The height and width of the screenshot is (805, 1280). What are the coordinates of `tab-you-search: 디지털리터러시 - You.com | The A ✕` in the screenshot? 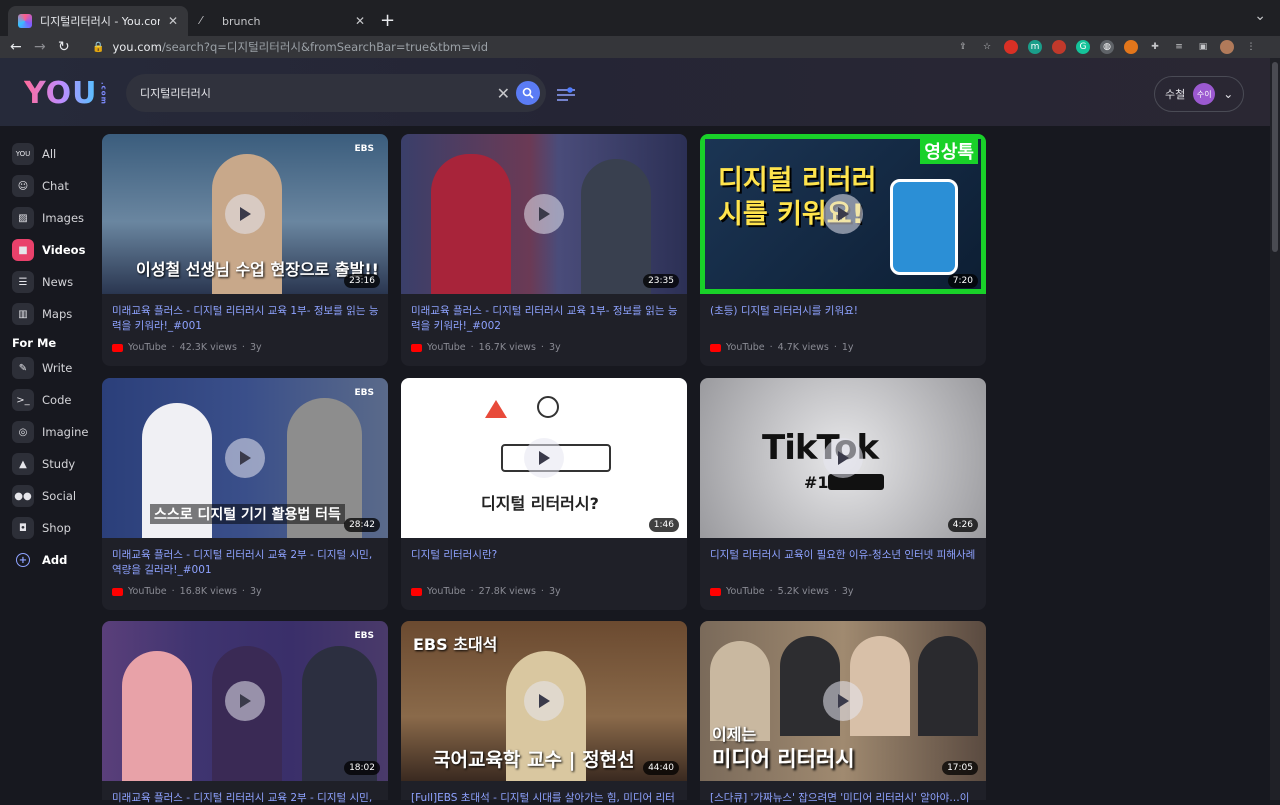 It's located at (98, 21).